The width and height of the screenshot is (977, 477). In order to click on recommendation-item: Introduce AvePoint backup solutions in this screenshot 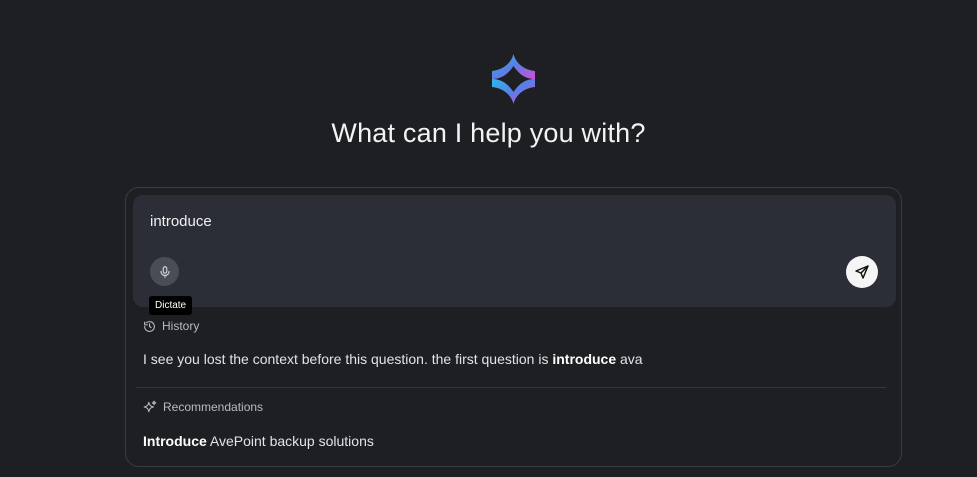, I will do `click(258, 441)`.